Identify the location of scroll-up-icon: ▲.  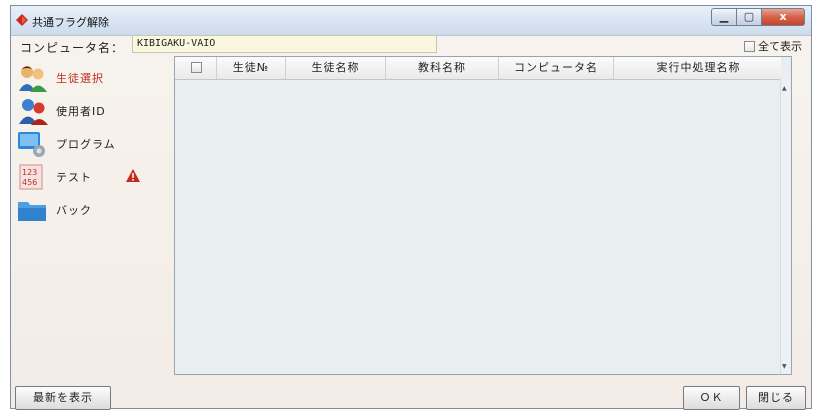
(784, 88).